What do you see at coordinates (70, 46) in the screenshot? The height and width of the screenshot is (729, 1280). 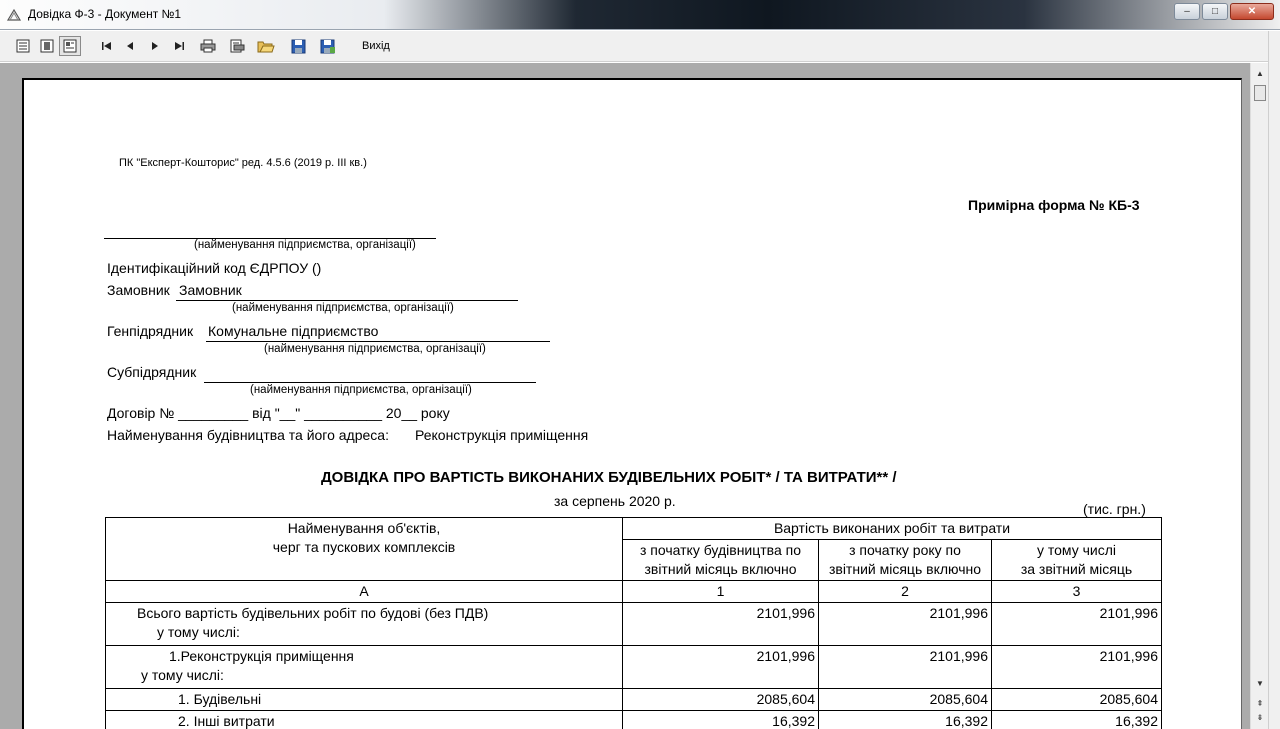 I see `whole-page-icon` at bounding box center [70, 46].